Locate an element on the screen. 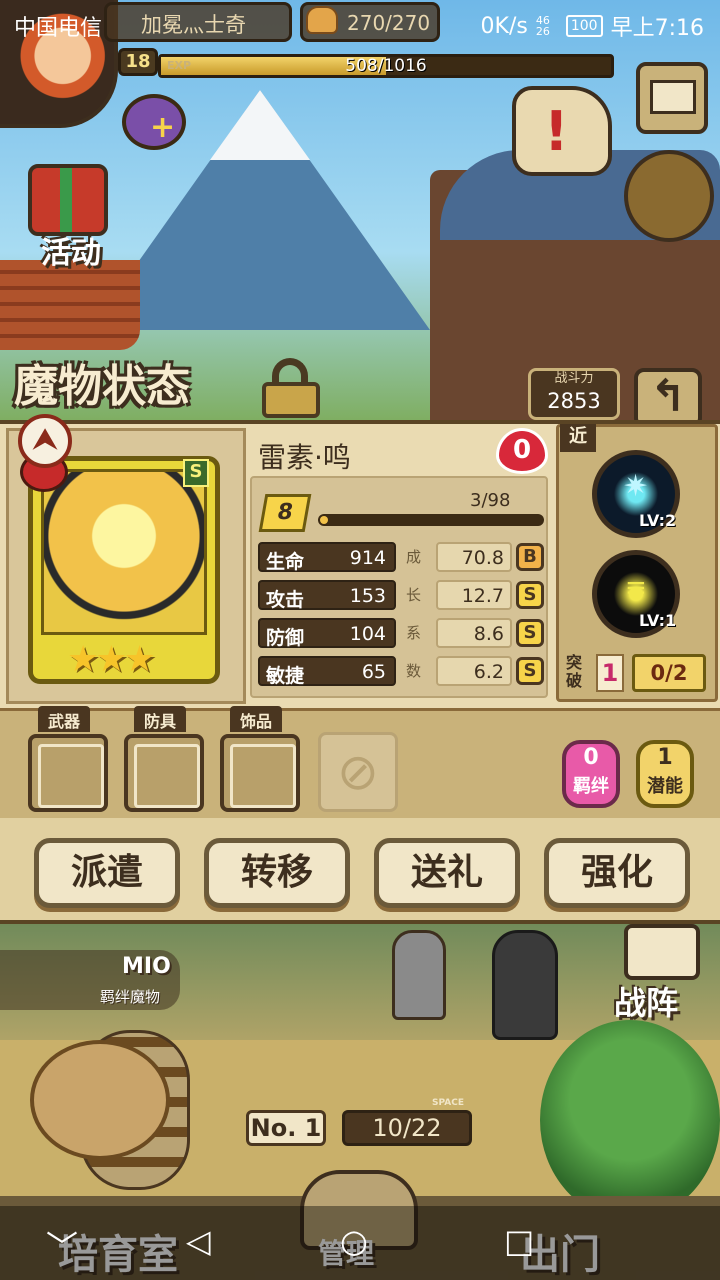  background-mountain-snow is located at coordinates (260, 125).